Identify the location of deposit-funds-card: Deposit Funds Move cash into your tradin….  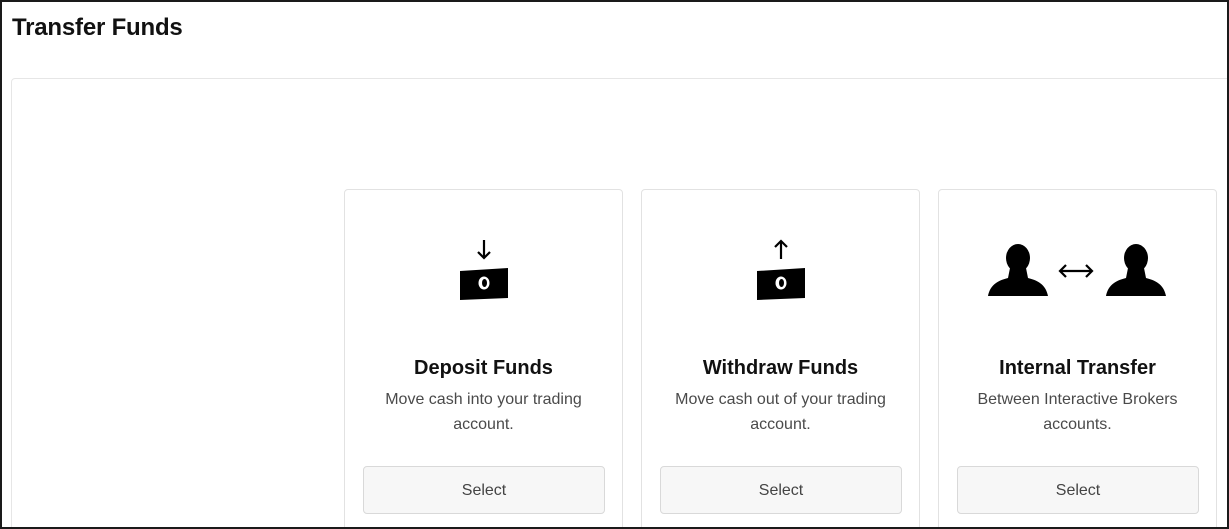
(483, 358).